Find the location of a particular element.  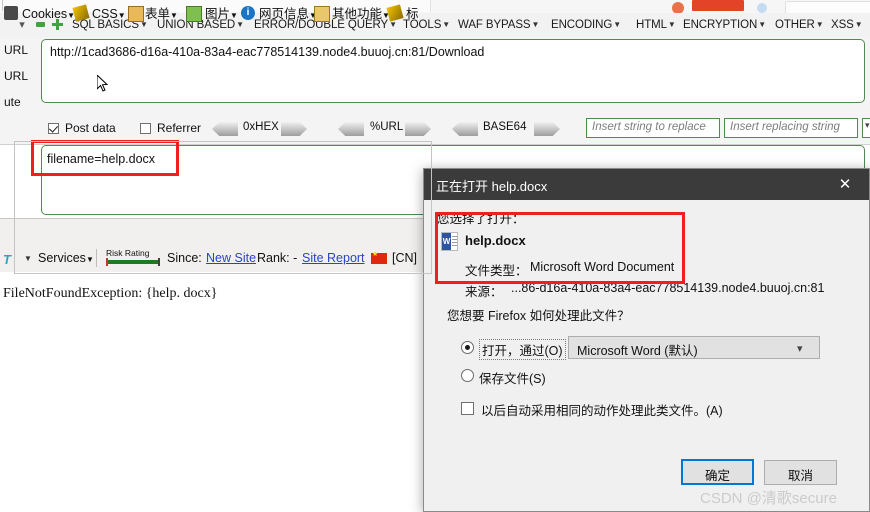

remember-choice-checkbox is located at coordinates (467, 408).